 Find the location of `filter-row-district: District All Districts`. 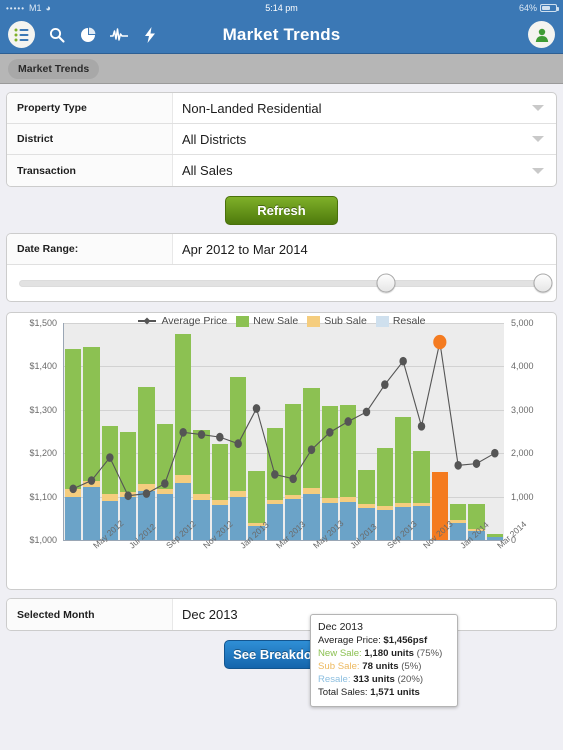

filter-row-district: District All Districts is located at coordinates (281, 139).